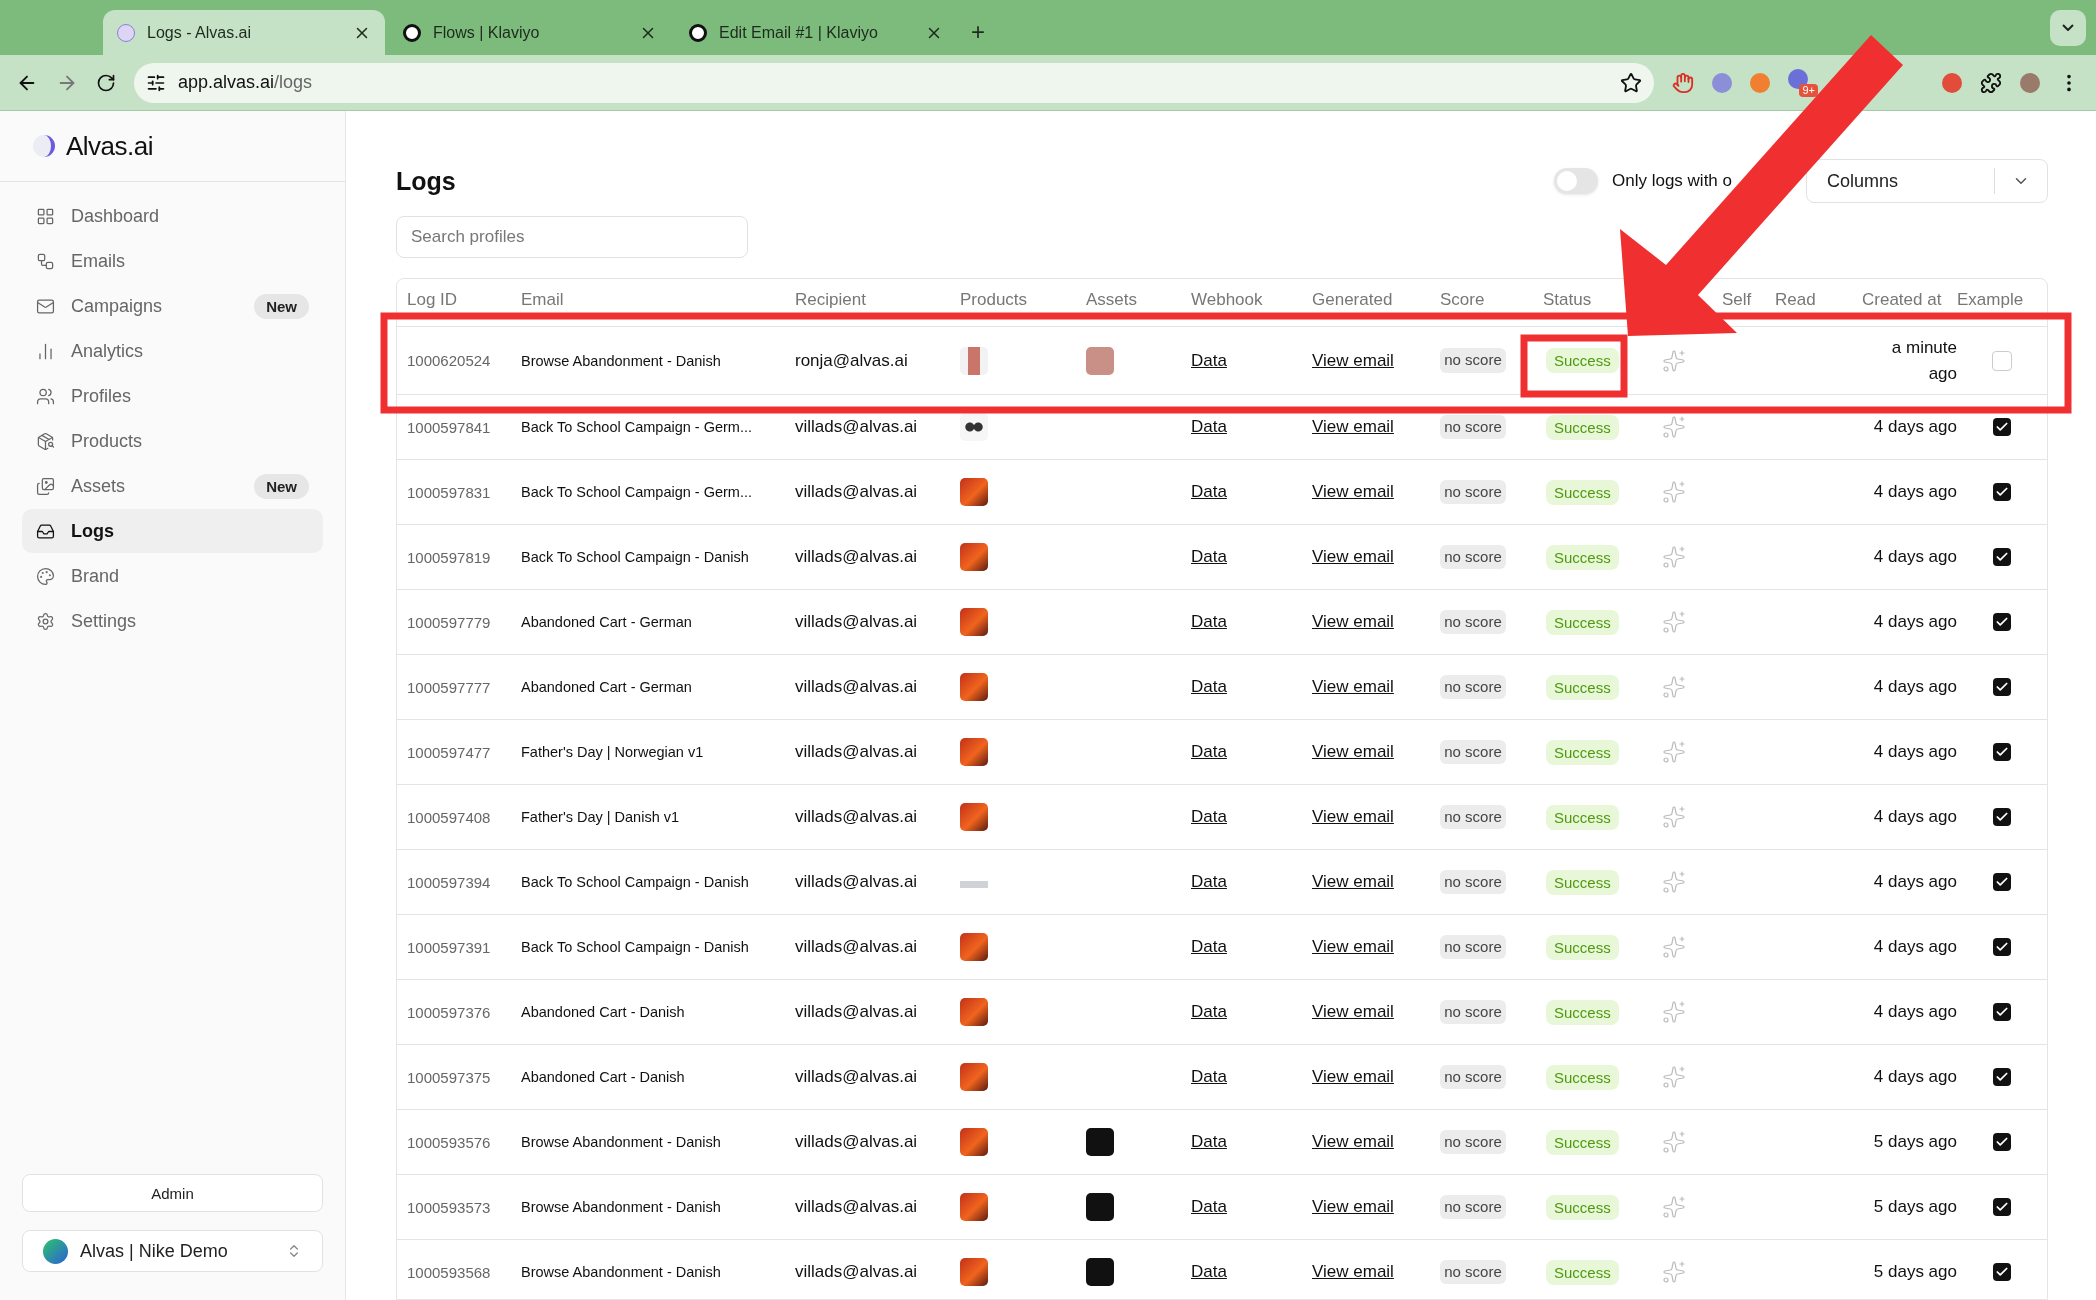 This screenshot has width=2096, height=1300. I want to click on workspace-selector: Alvas | Nike Demo, so click(172, 1251).